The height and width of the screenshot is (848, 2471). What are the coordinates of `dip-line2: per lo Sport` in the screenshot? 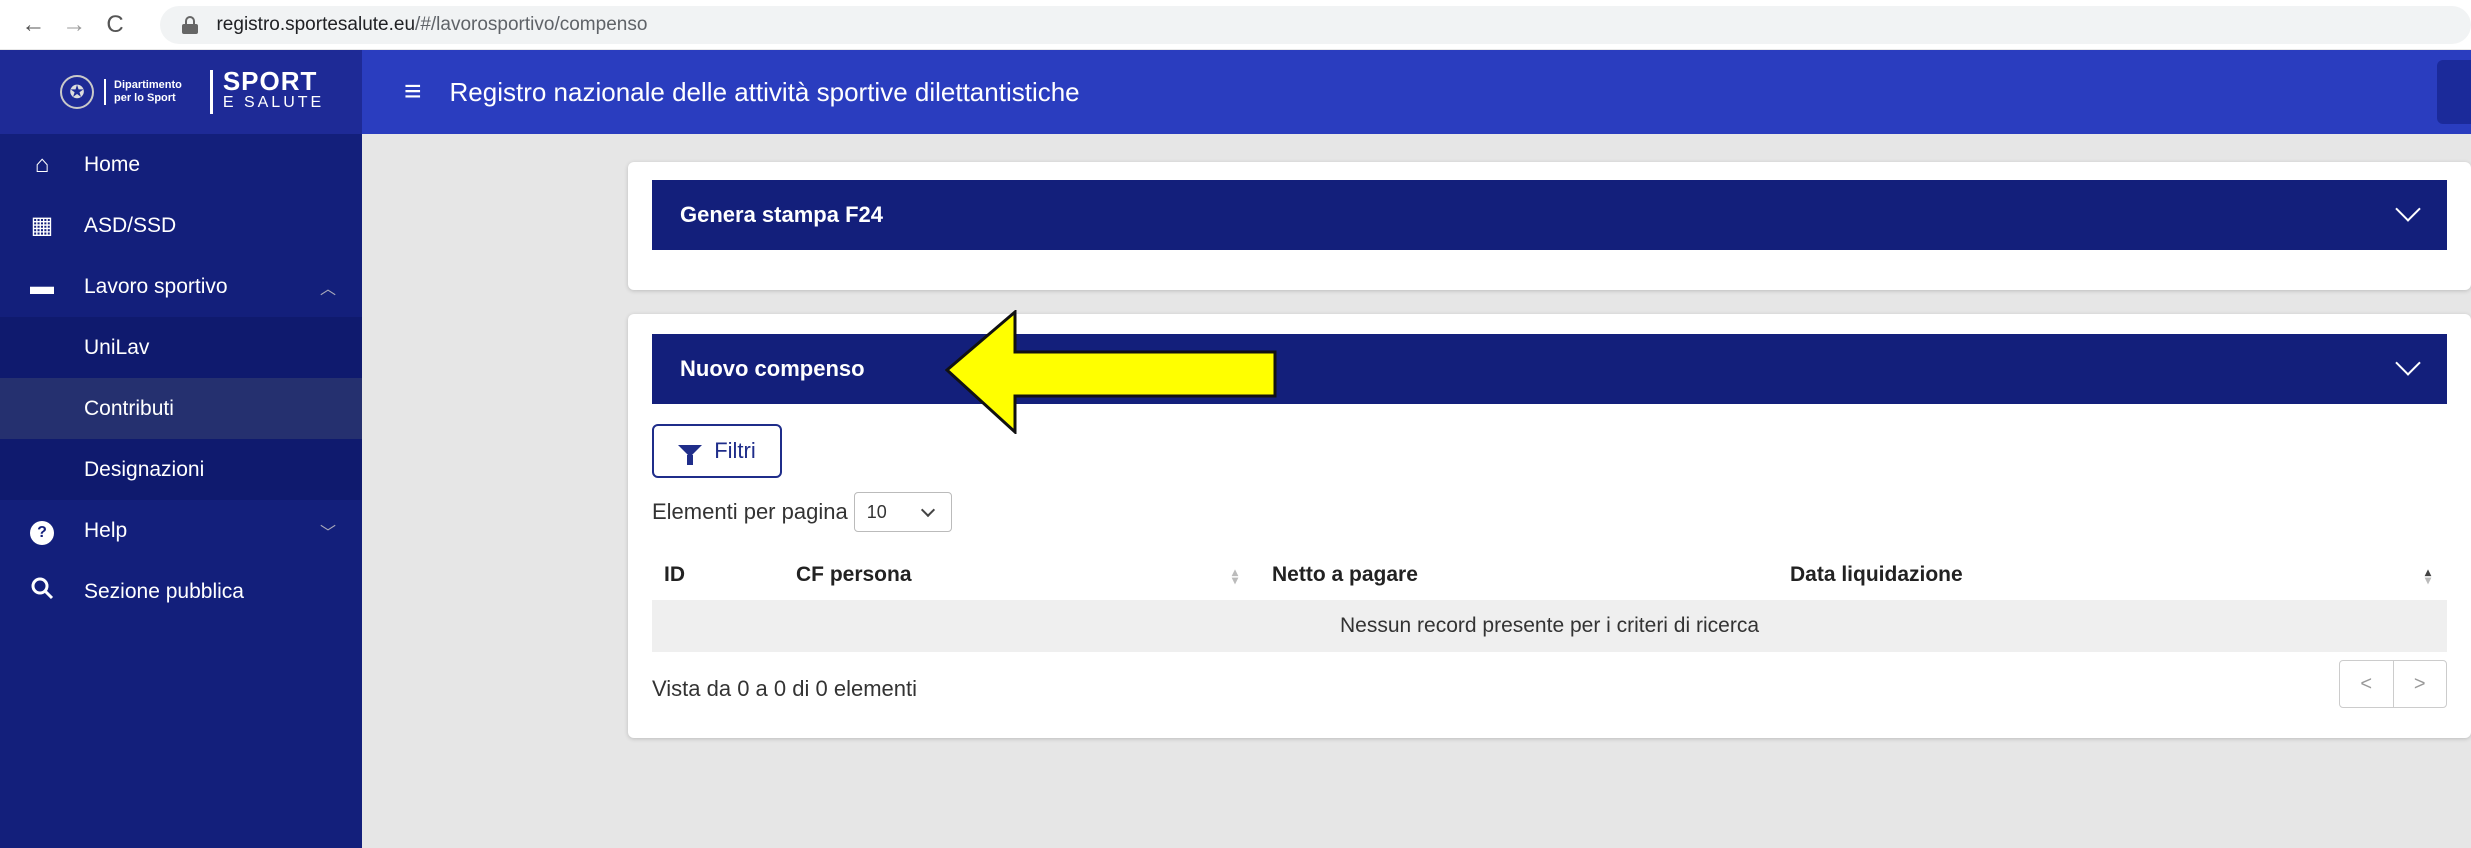 It's located at (145, 98).